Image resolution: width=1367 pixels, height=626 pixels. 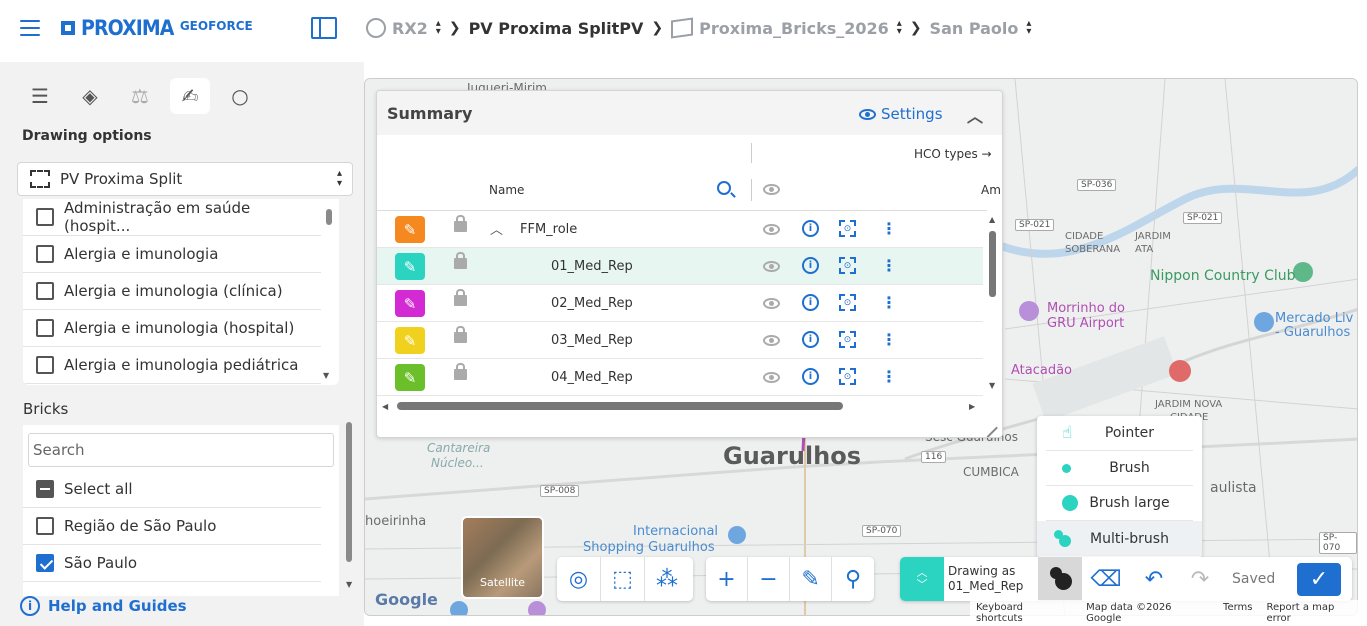 What do you see at coordinates (1119, 433) in the screenshot?
I see `brush-option-pointer: ☝ Pointer` at bounding box center [1119, 433].